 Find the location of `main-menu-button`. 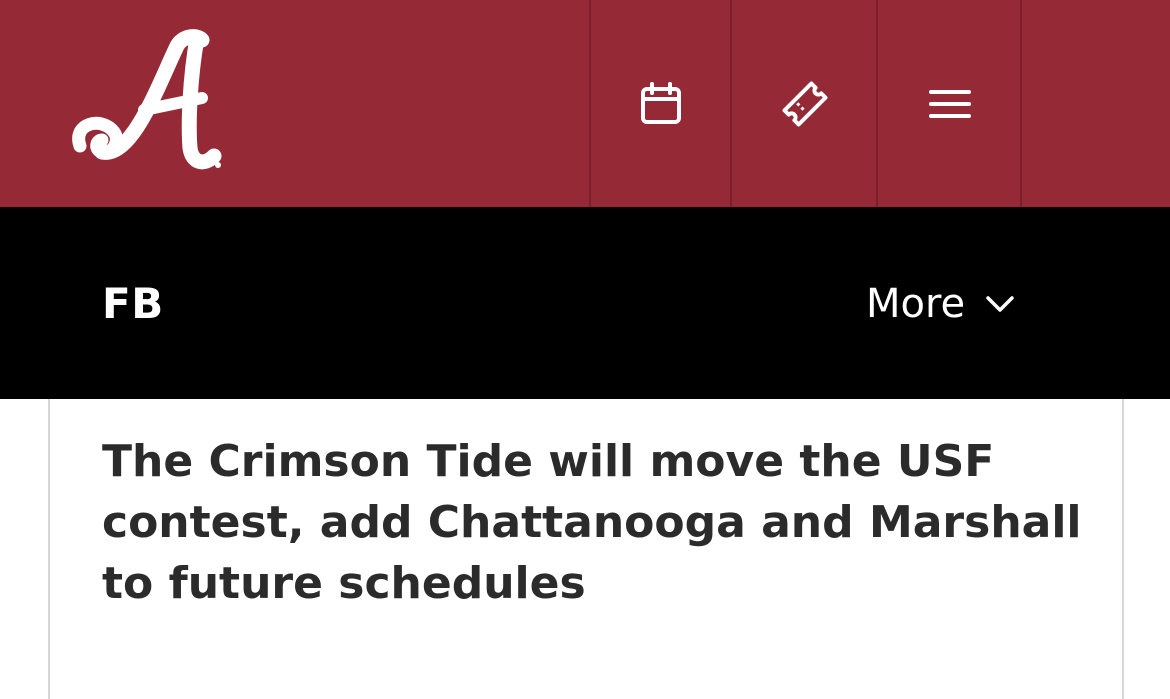

main-menu-button is located at coordinates (949, 103).